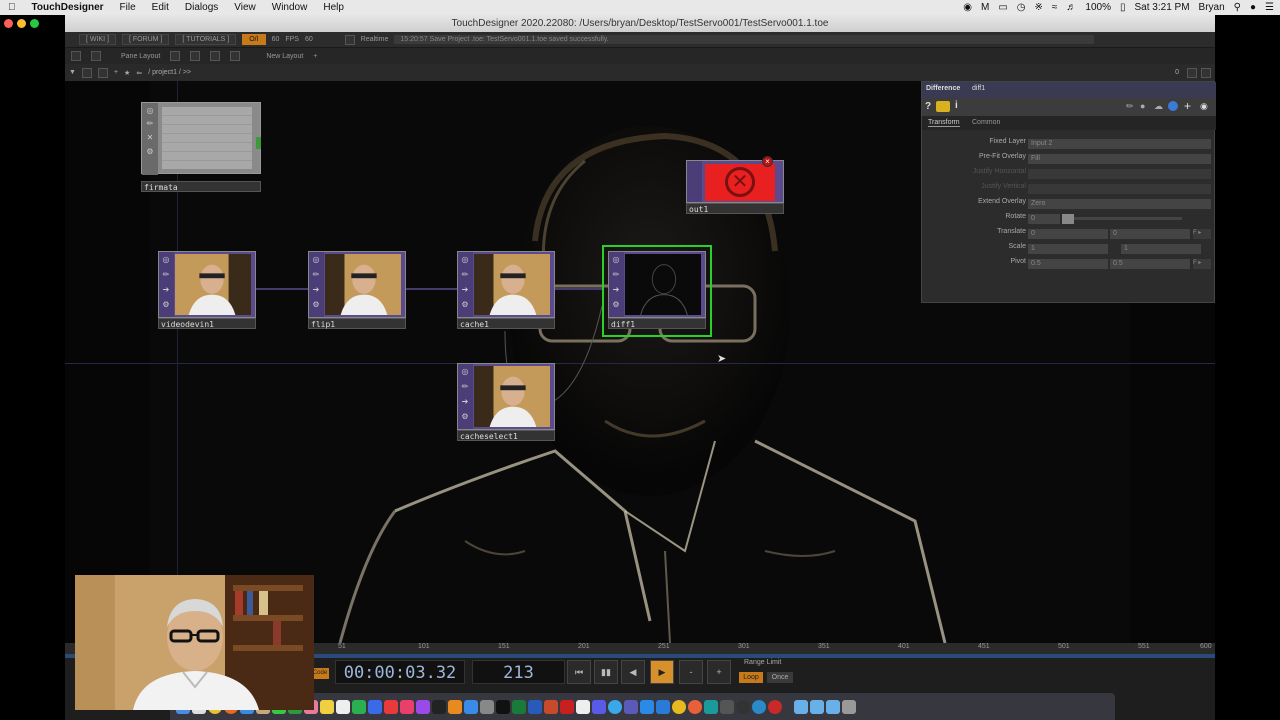  Describe the element at coordinates (290, 7) in the screenshot. I see `menu-window: Window` at that location.